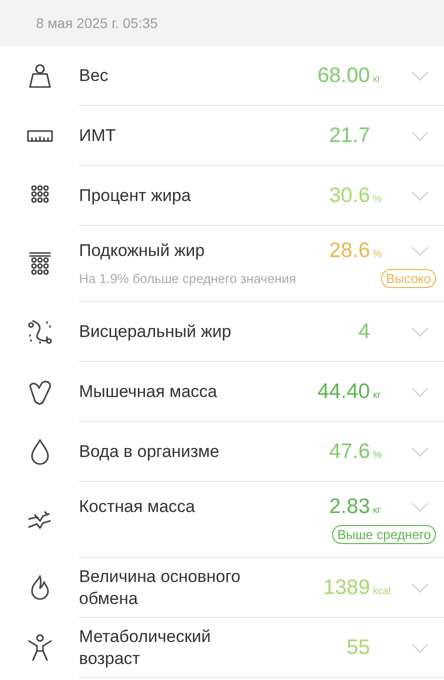 Image resolution: width=444 pixels, height=680 pixels. What do you see at coordinates (145, 648) in the screenshot?
I see `metric-name: Метаболический возраст` at bounding box center [145, 648].